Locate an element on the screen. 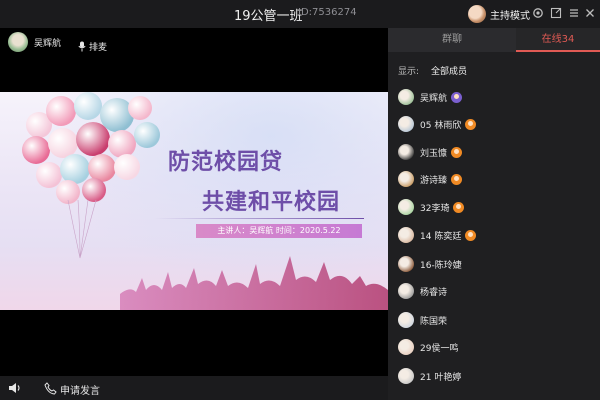 The height and width of the screenshot is (400, 600). panel-tabs: 群聊 在线34 is located at coordinates (494, 40).